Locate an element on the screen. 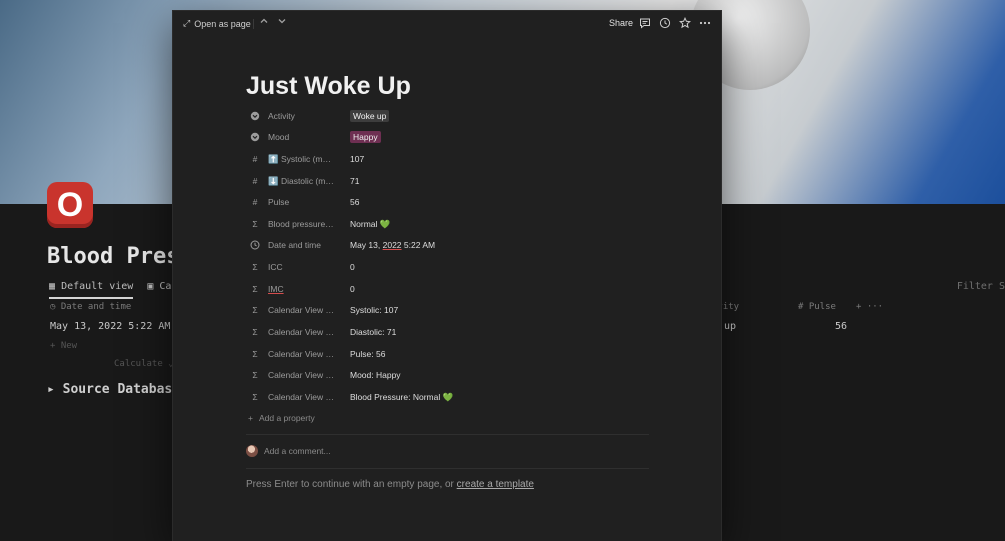  property-name: Date and time is located at coordinates (294, 245).